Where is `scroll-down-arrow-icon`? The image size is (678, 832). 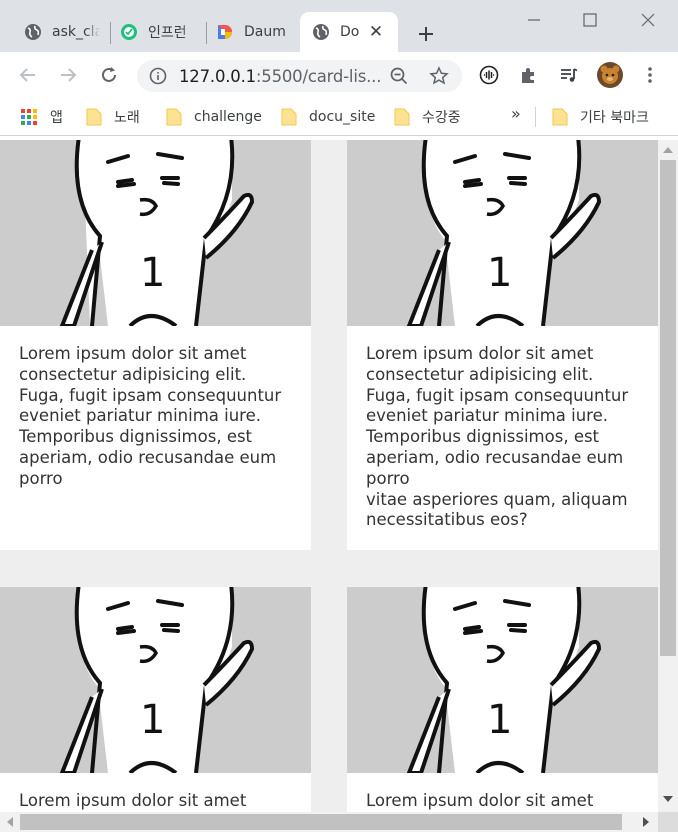 scroll-down-arrow-icon is located at coordinates (668, 799).